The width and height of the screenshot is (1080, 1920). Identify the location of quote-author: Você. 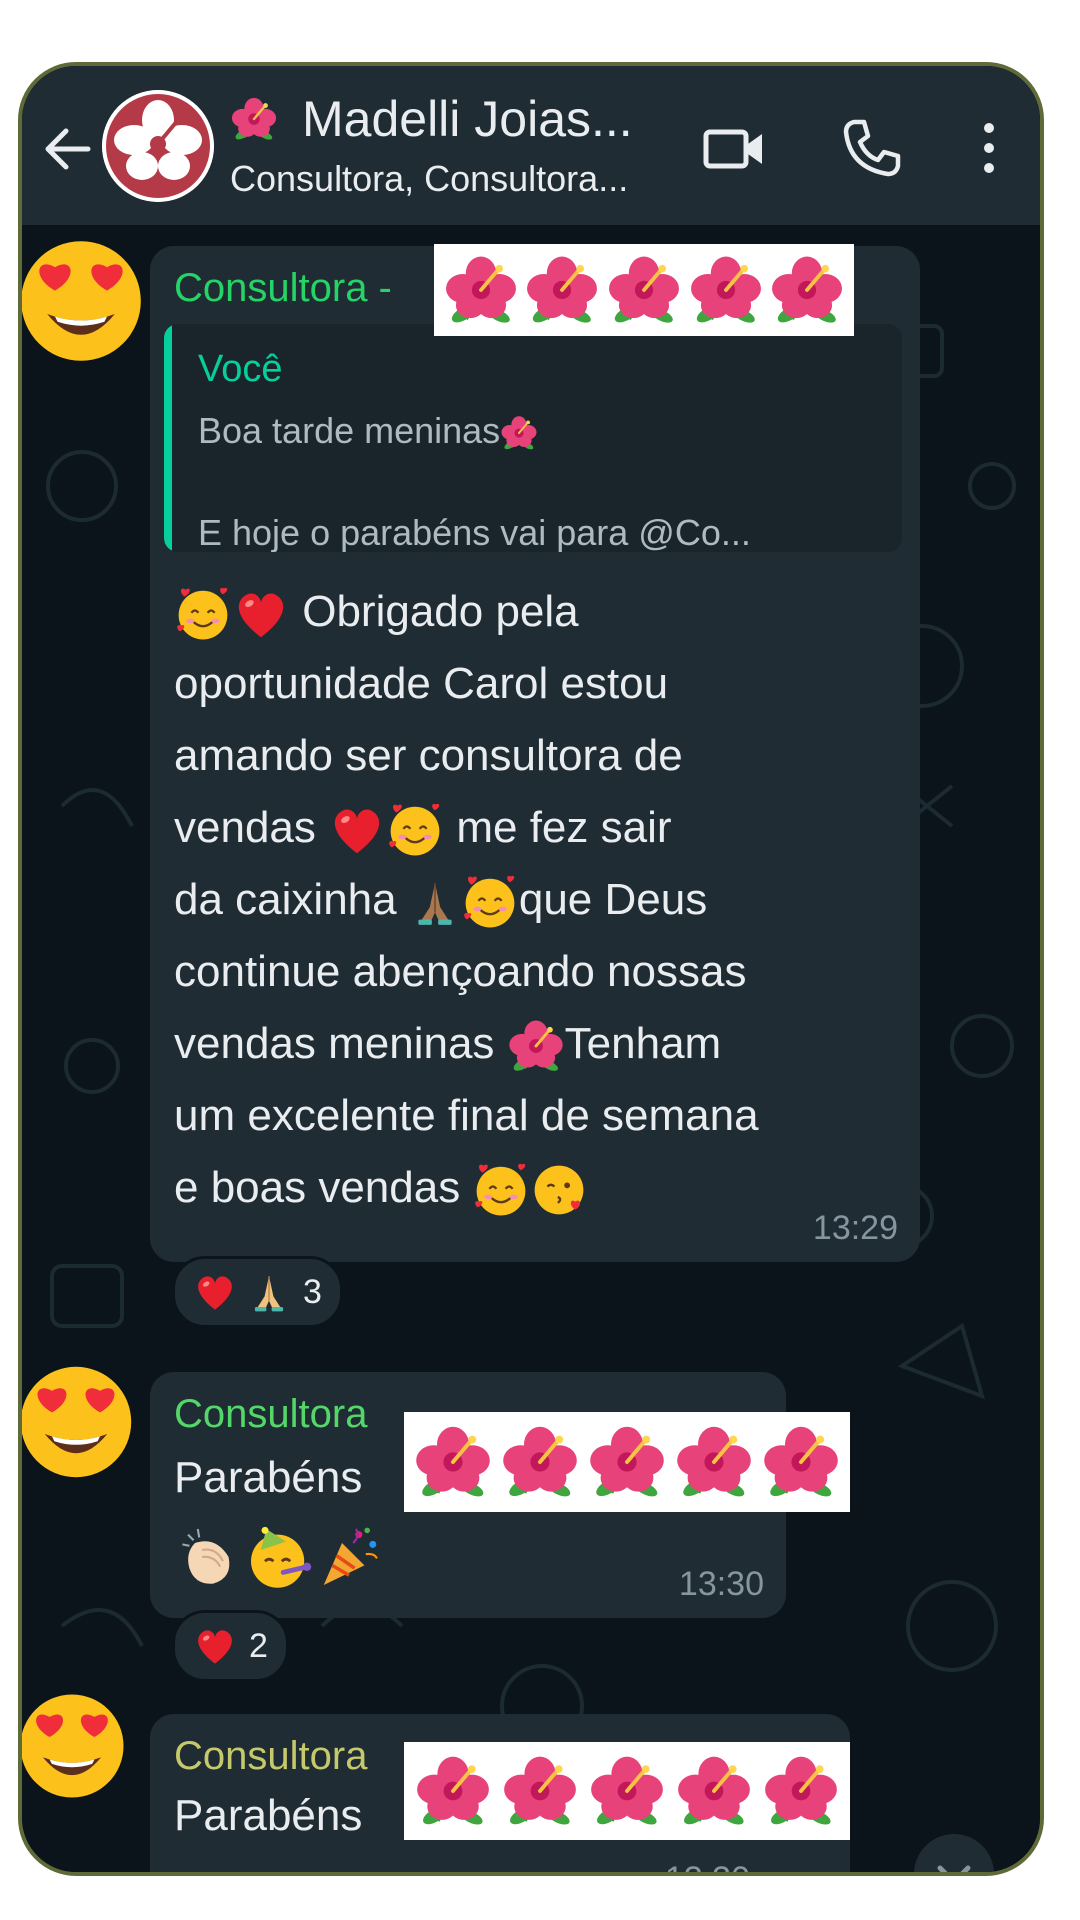
(240, 369).